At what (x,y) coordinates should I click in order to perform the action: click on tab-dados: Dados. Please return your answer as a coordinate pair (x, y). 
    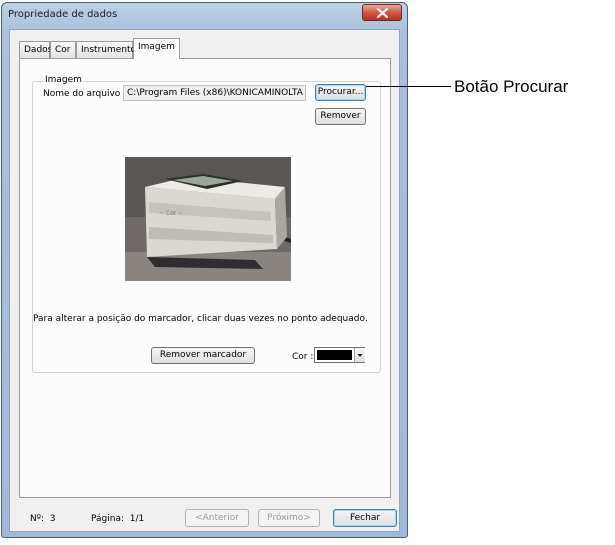
    Looking at the image, I should click on (36, 49).